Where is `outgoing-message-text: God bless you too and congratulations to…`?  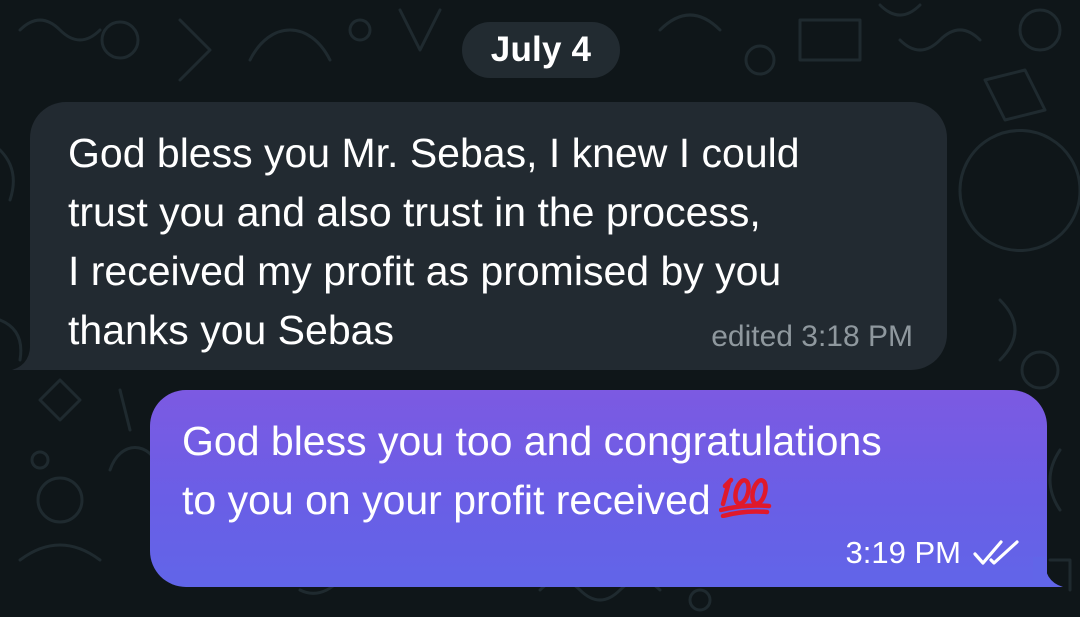
outgoing-message-text: God bless you too and congratulations to… is located at coordinates (602, 471).